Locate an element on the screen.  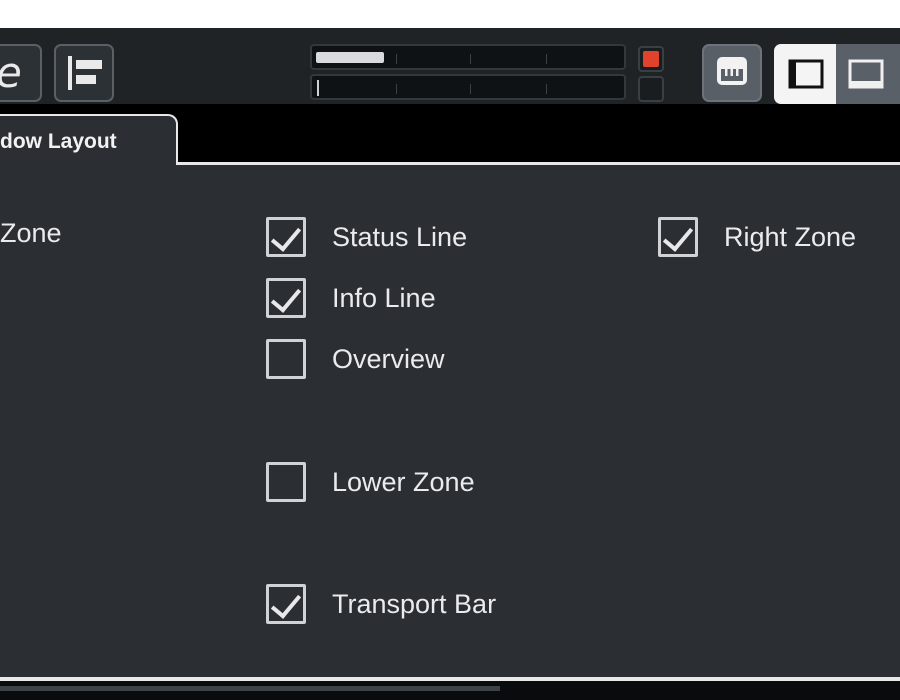
status-line-label: Status Line is located at coordinates (400, 236).